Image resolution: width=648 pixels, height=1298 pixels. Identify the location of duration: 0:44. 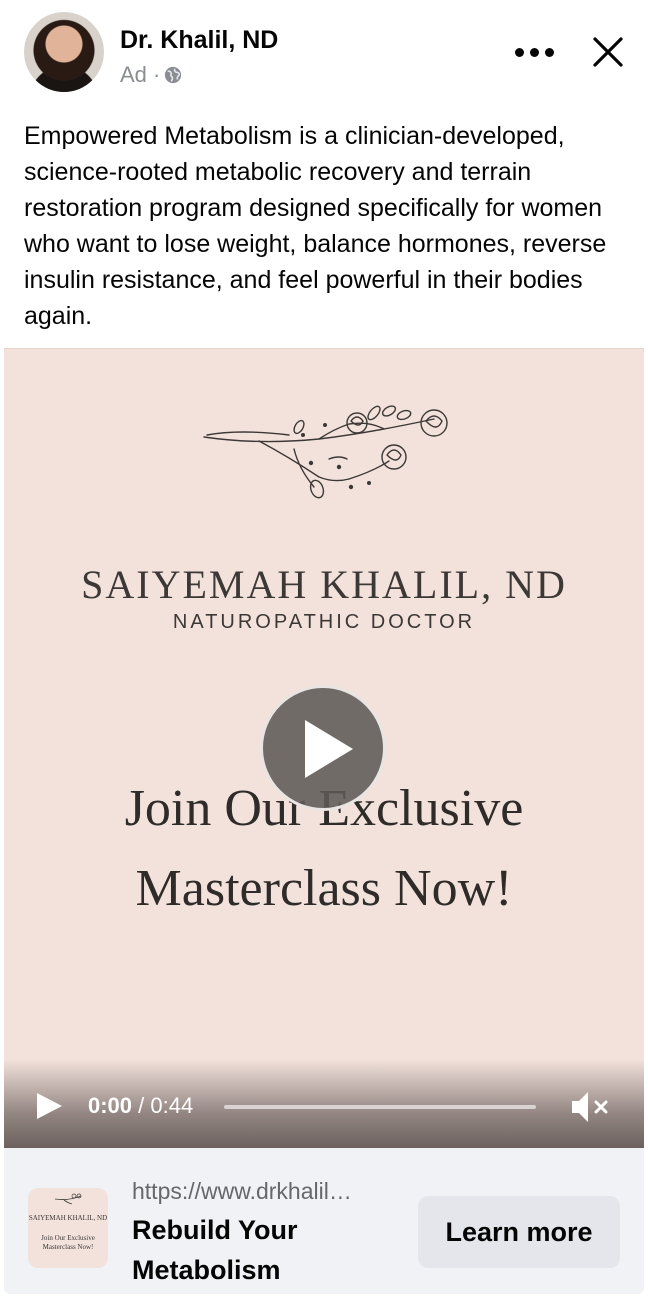
(172, 1105).